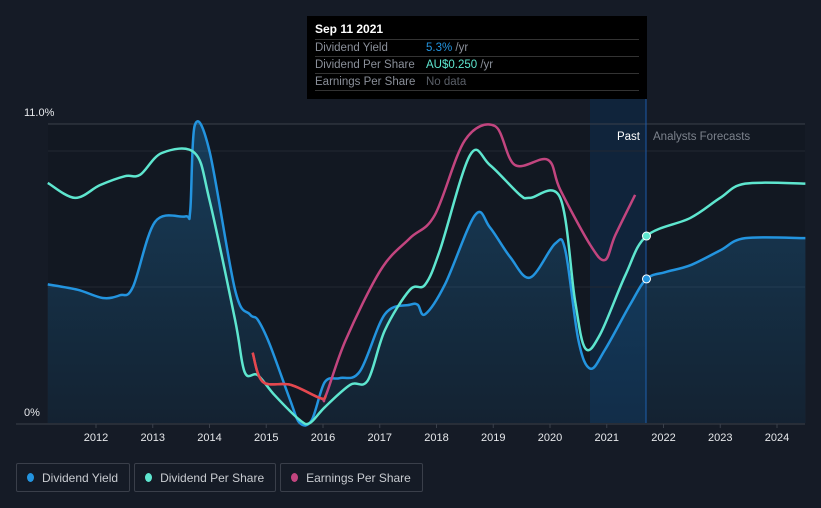 The width and height of the screenshot is (821, 508). Describe the element at coordinates (493, 438) in the screenshot. I see `x-tick-label: 2019` at that location.